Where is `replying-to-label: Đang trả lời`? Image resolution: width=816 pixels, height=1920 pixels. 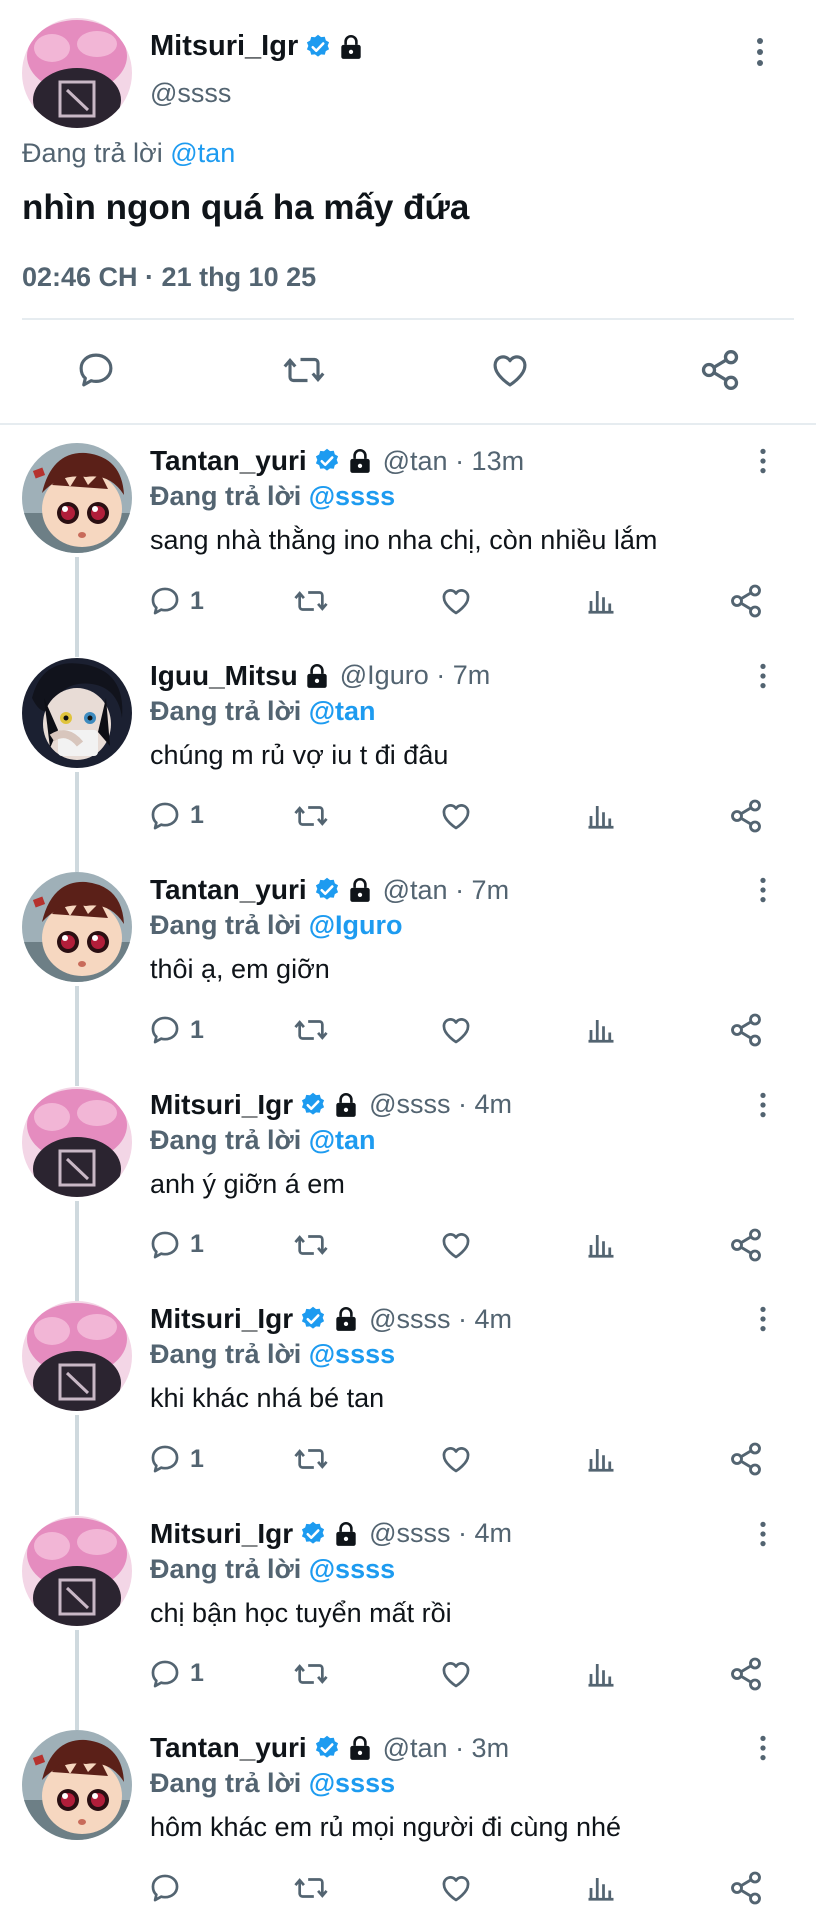
replying-to-label: Đang trả lời is located at coordinates (229, 1354).